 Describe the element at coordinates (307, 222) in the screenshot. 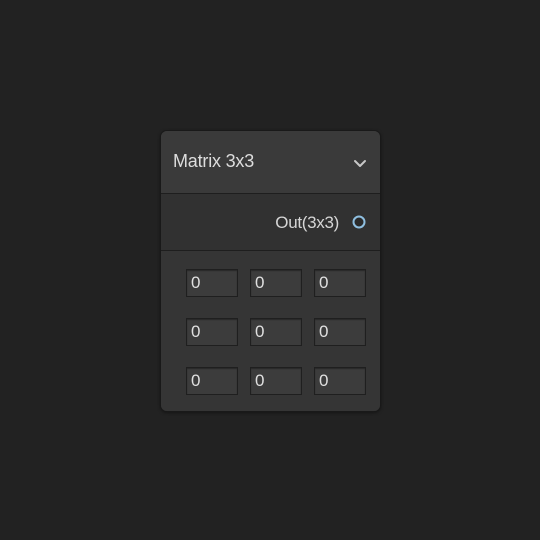

I see `output-port-label: Out(3x3)` at that location.